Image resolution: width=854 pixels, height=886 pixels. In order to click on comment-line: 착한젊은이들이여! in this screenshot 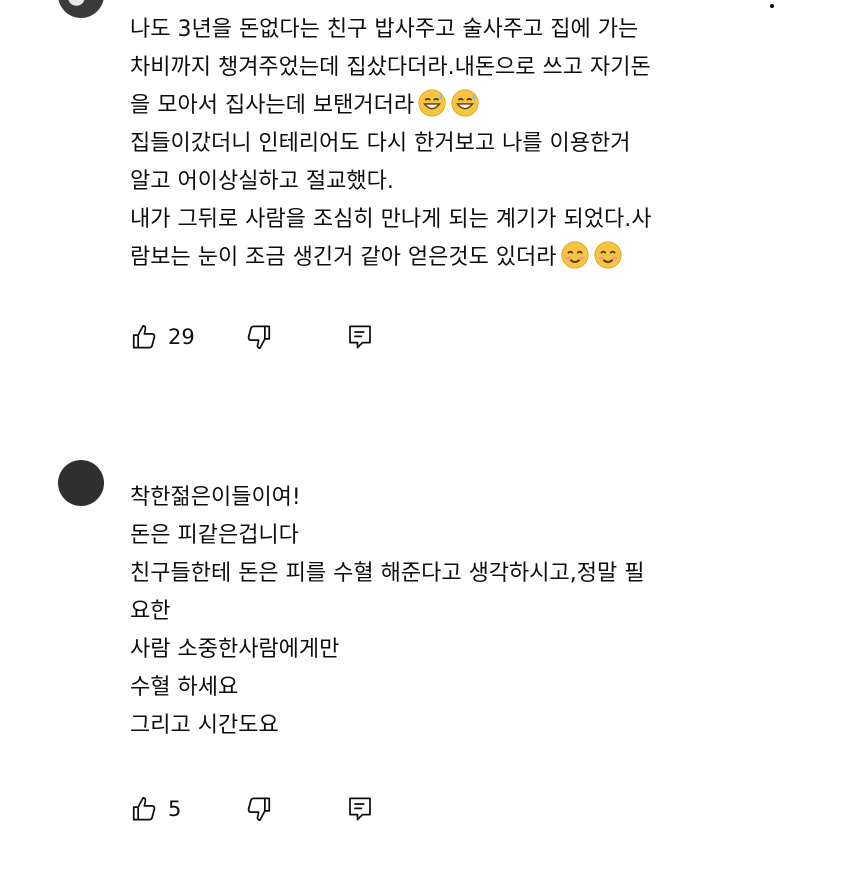, I will do `click(215, 497)`.